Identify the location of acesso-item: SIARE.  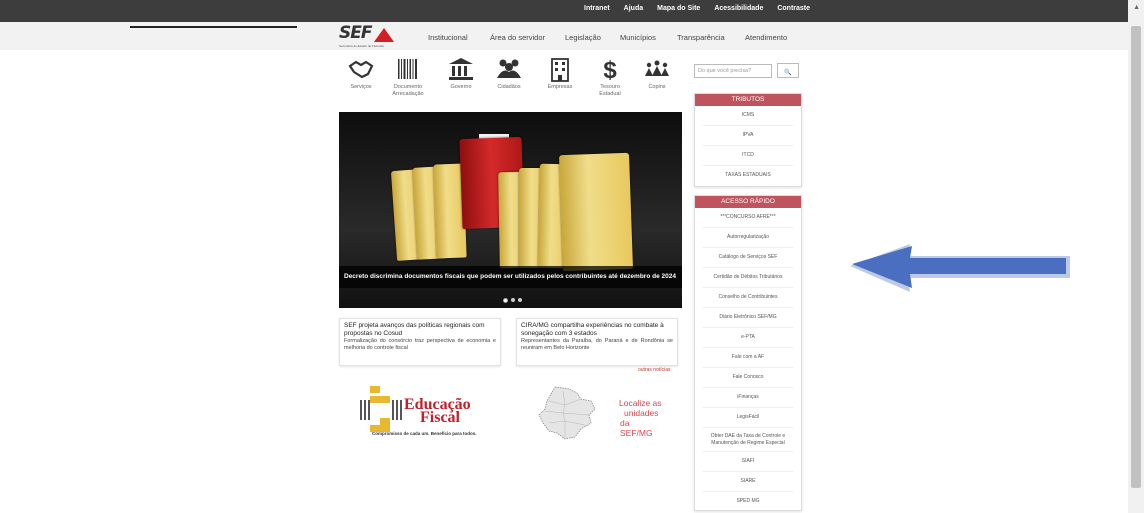
(748, 482).